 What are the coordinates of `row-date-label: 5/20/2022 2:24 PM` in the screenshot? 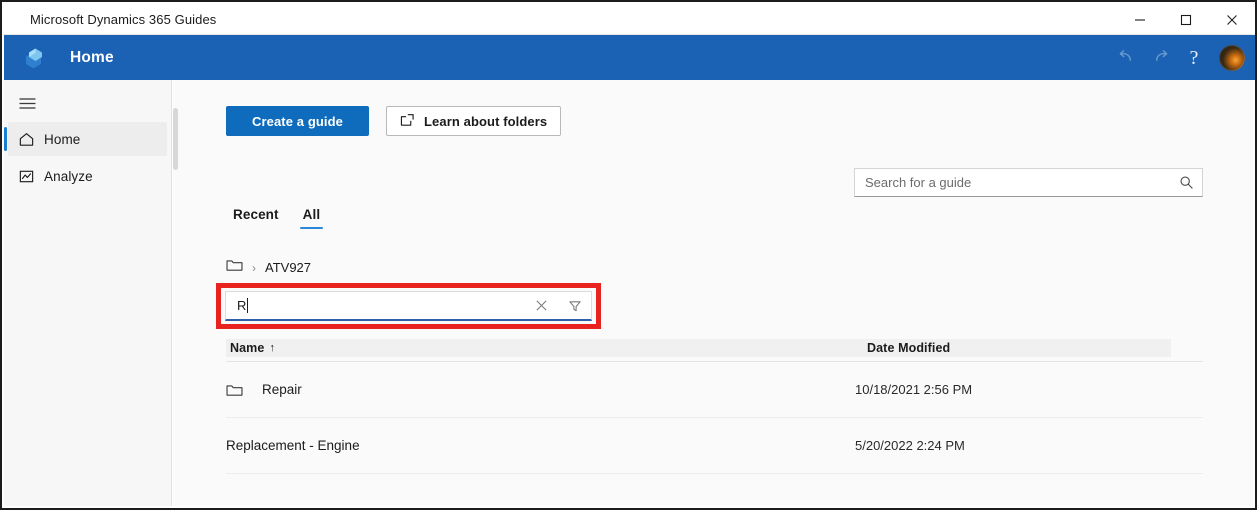 It's located at (910, 445).